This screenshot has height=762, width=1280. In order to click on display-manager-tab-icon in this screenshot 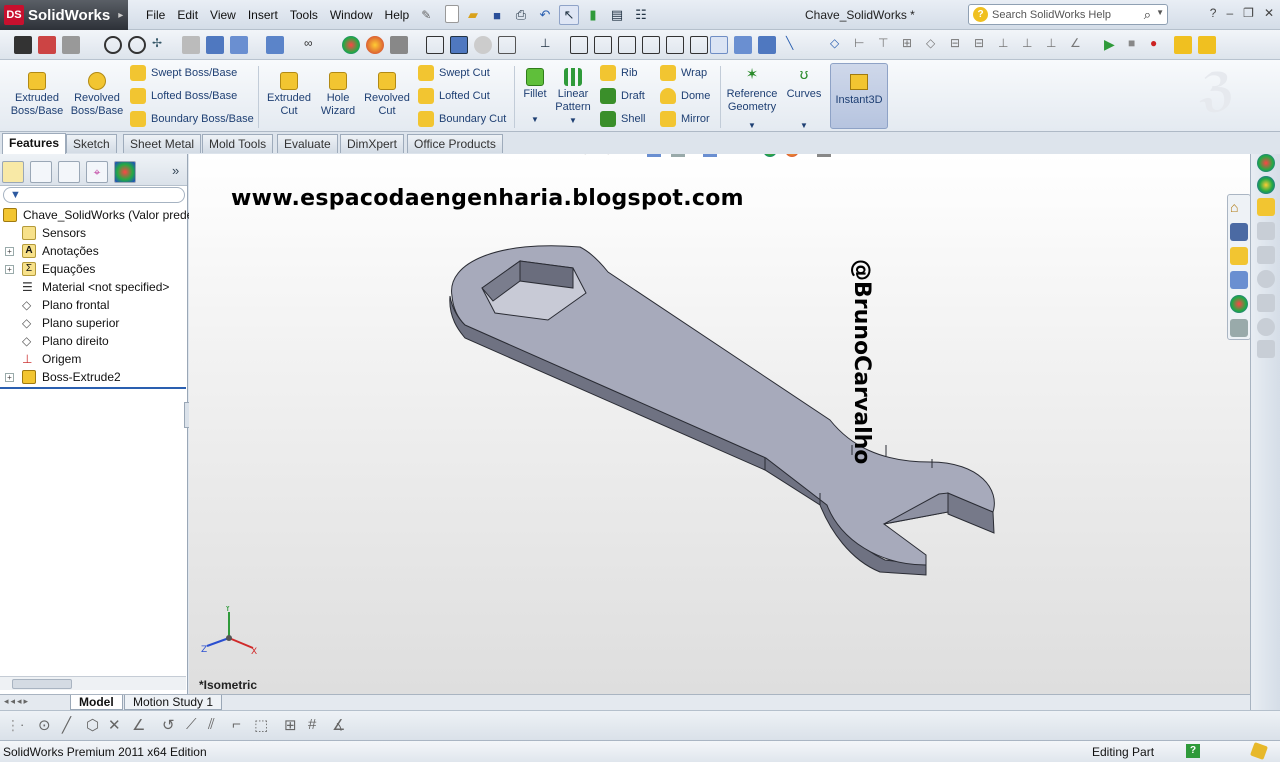, I will do `click(125, 172)`.